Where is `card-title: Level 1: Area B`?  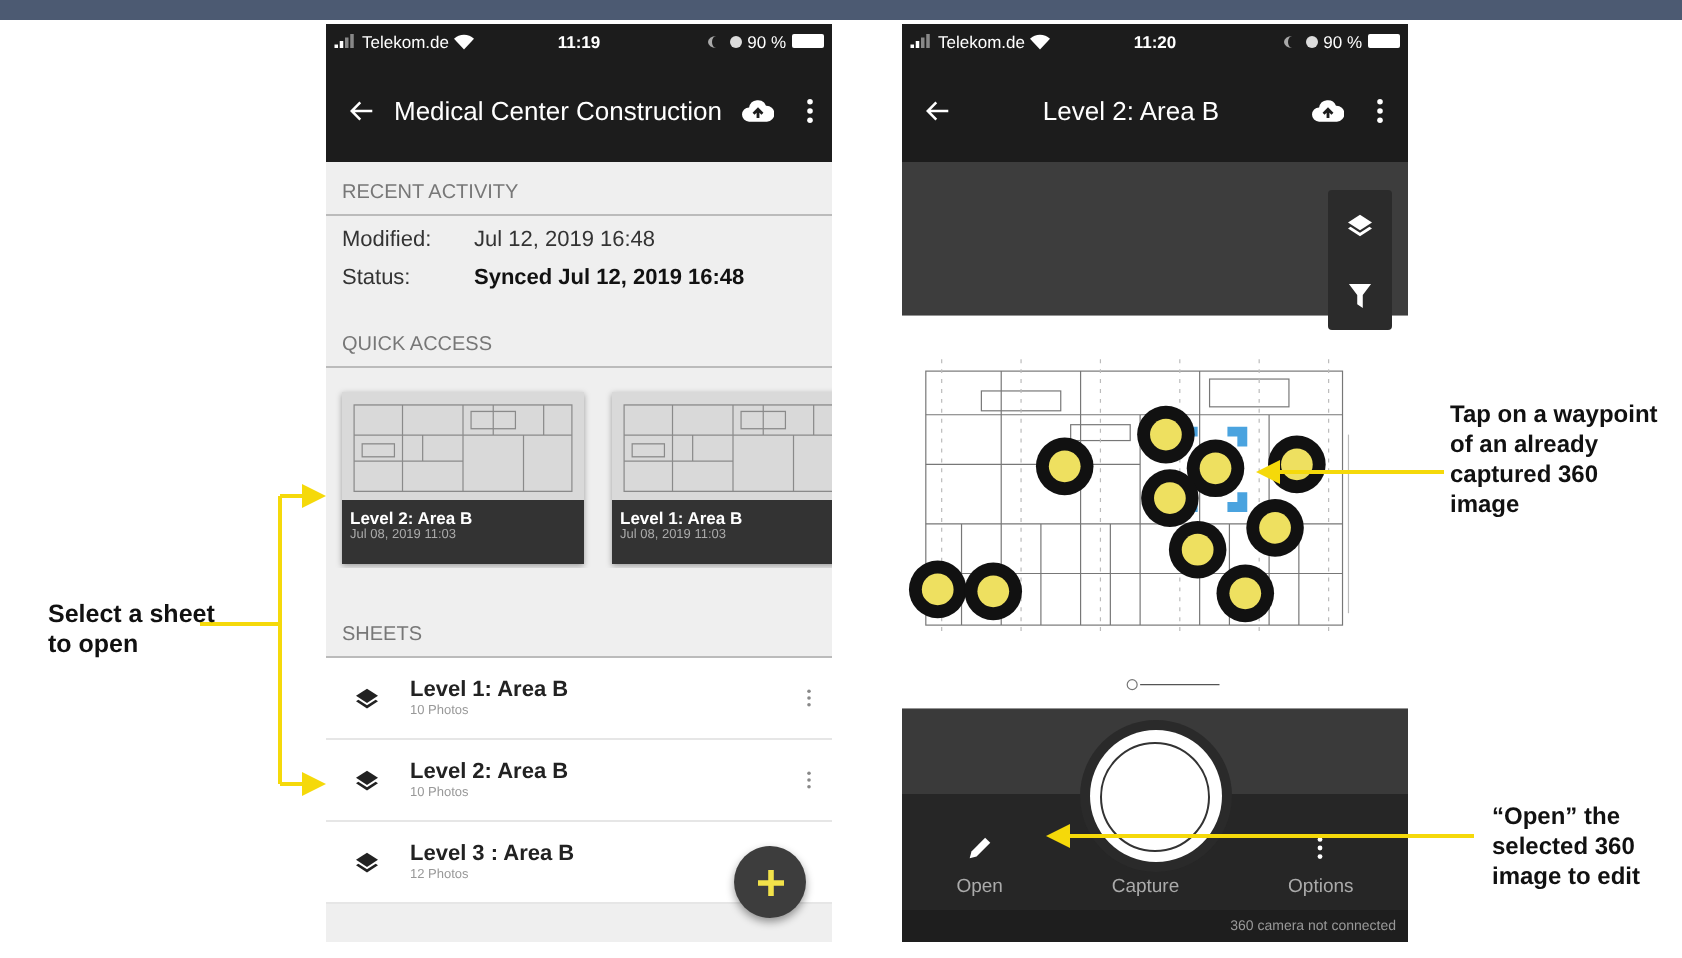
card-title: Level 1: Area B is located at coordinates (682, 518).